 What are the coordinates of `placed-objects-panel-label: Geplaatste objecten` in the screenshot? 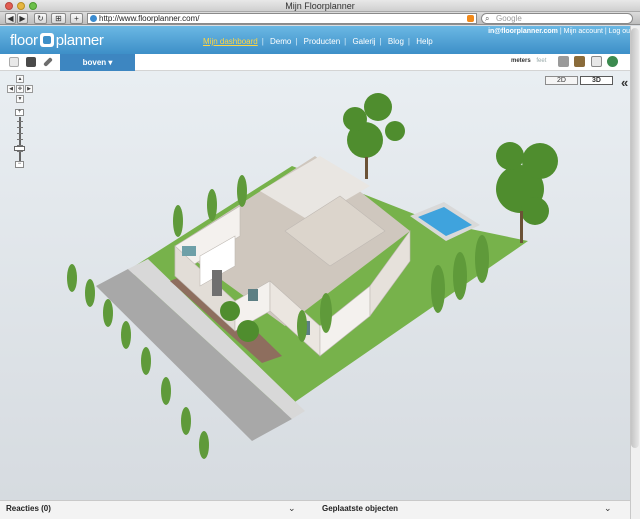 It's located at (360, 508).